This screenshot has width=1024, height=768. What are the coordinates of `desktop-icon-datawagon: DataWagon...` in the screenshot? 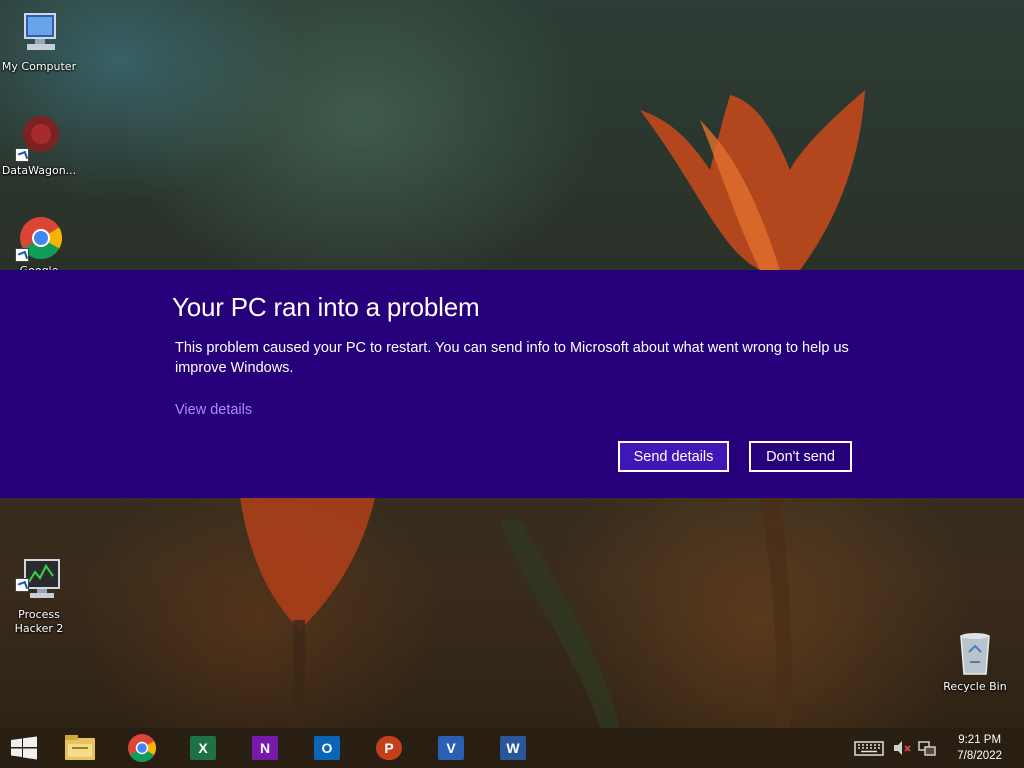 It's located at (39, 146).